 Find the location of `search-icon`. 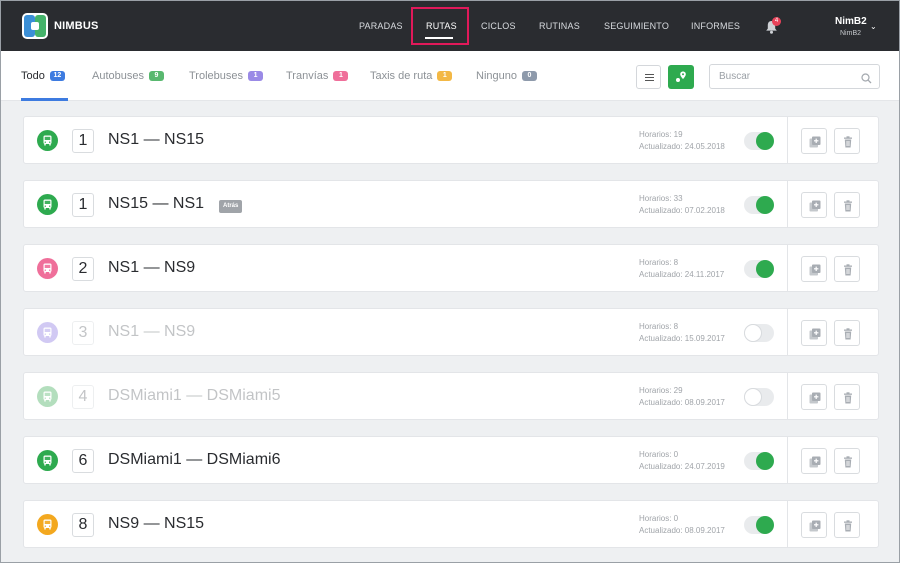

search-icon is located at coordinates (866, 77).